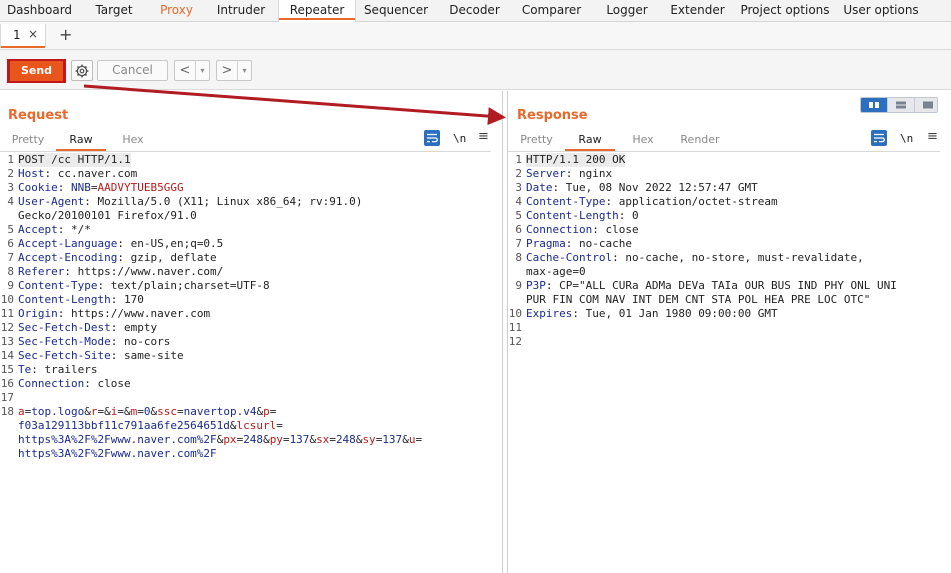  I want to click on code-token: : Tue, 01 Jan 1980 09:00:00 GMT, so click(675, 313).